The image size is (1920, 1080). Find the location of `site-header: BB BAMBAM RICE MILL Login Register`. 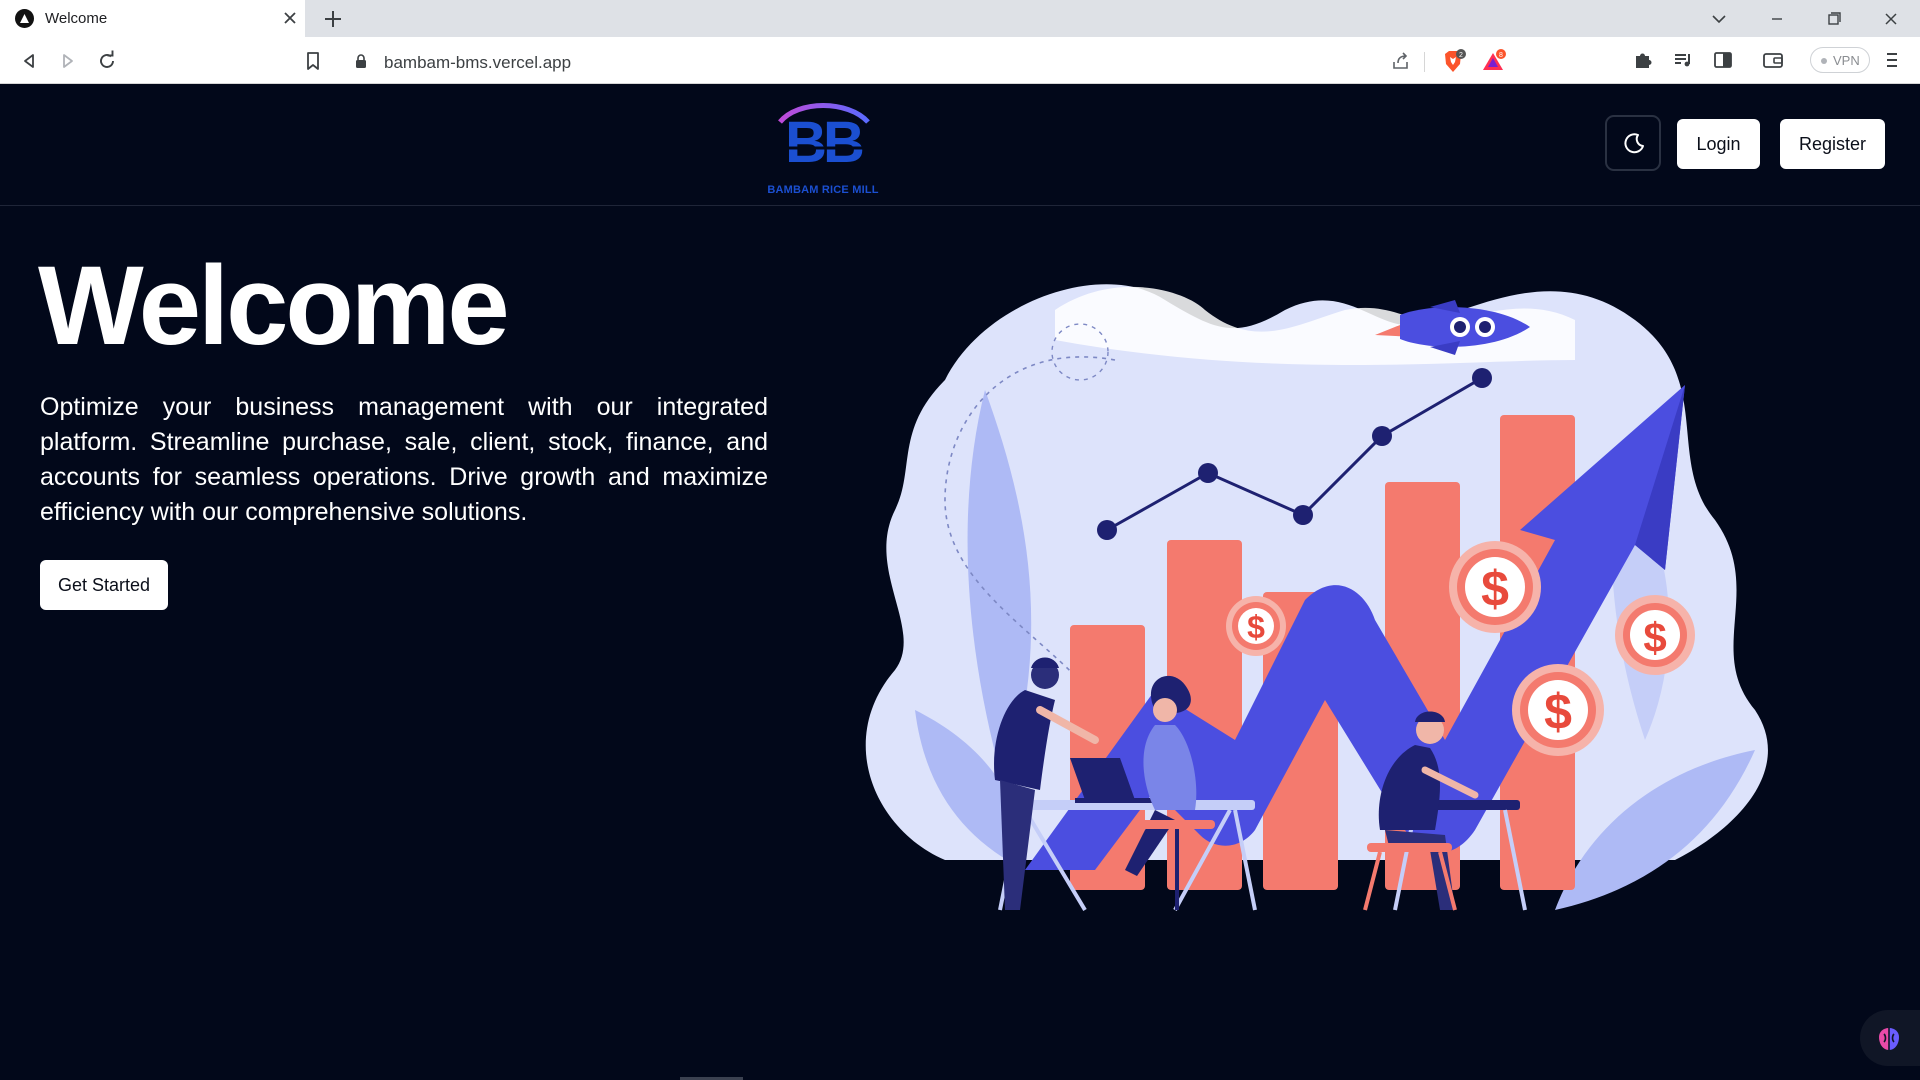

site-header: BB BAMBAM RICE MILL Login Register is located at coordinates (960, 145).